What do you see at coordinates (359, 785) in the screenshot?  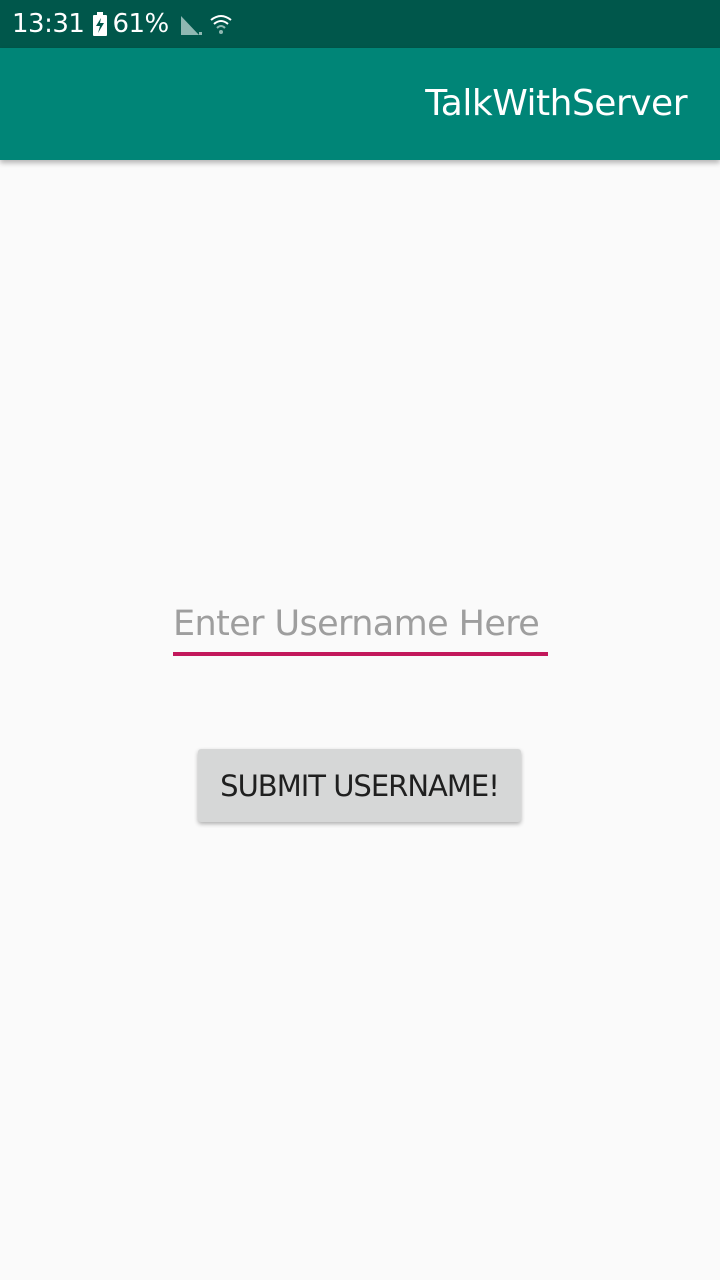 I see `submit-username-button: SUBMIT USERNAME!` at bounding box center [359, 785].